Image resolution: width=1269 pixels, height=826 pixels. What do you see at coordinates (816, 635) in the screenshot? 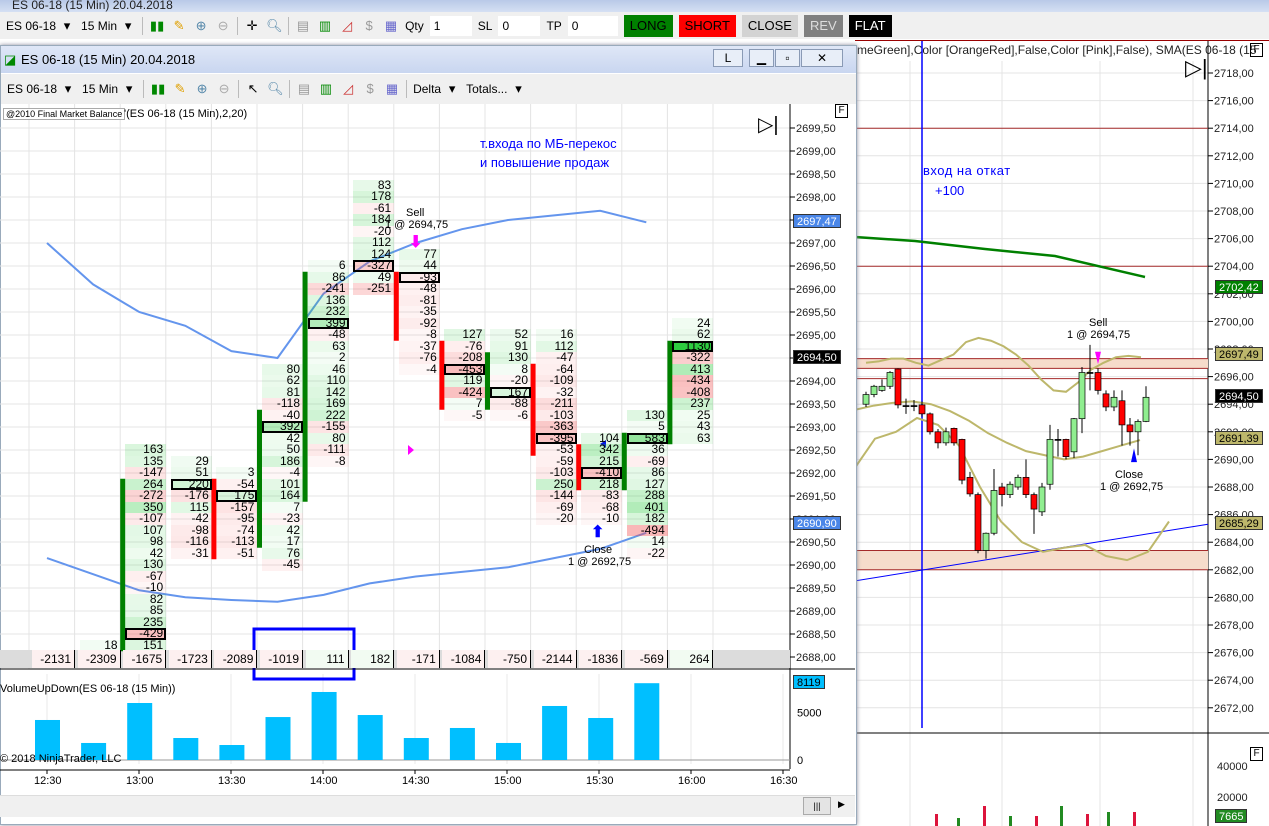
I see `price-tick-label: 2688,50` at bounding box center [816, 635].